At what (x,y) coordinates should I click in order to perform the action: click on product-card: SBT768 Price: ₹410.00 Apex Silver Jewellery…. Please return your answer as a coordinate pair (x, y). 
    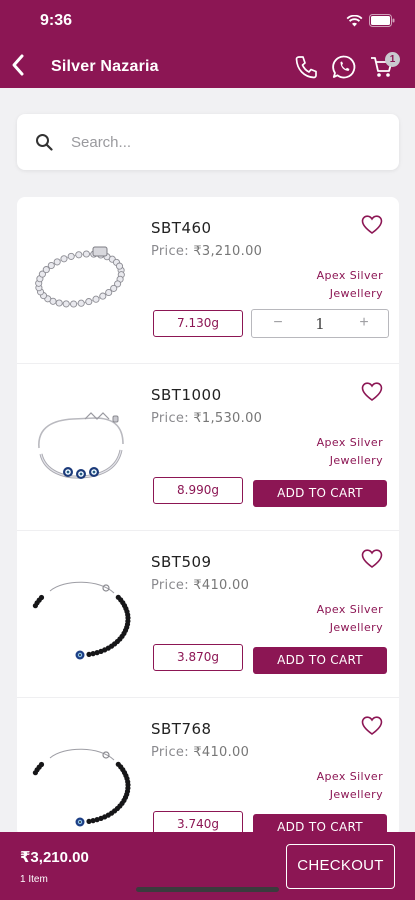
    Looking at the image, I should click on (208, 767).